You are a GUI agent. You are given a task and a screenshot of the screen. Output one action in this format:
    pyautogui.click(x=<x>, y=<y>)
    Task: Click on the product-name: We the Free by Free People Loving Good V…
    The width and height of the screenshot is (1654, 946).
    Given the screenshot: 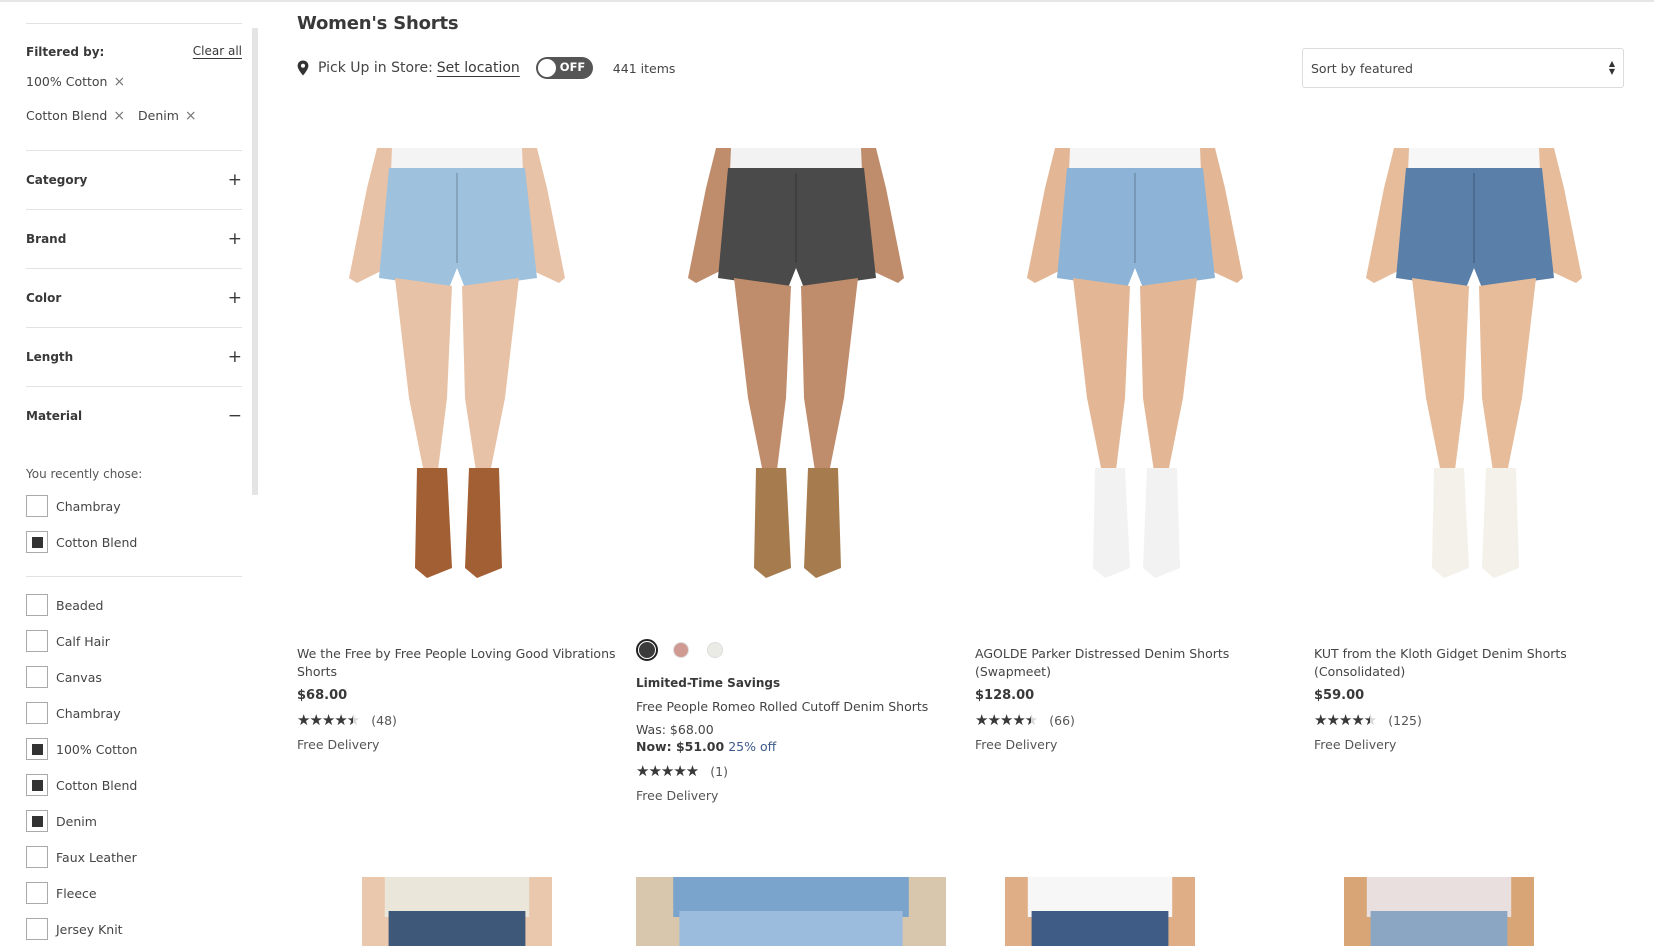 What is the action you would take?
    pyautogui.click(x=457, y=663)
    